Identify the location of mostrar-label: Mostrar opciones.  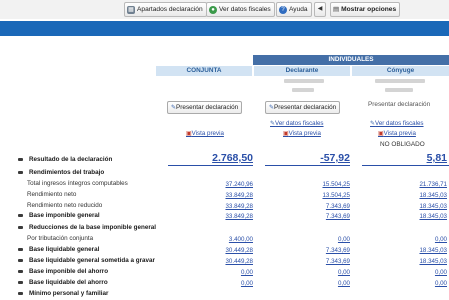
(369, 9).